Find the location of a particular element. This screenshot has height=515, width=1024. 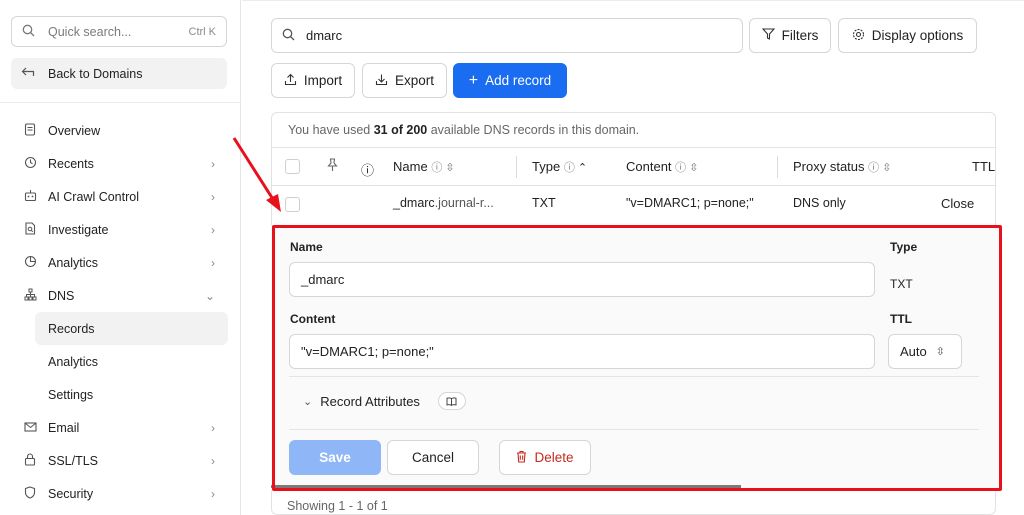

row-checkbox is located at coordinates (292, 204).